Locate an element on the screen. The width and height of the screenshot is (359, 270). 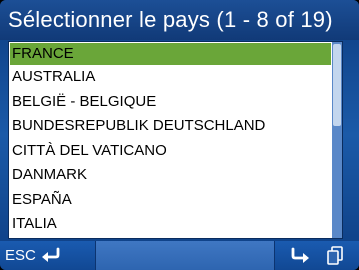
scrollbar-thumb is located at coordinates (337, 85).